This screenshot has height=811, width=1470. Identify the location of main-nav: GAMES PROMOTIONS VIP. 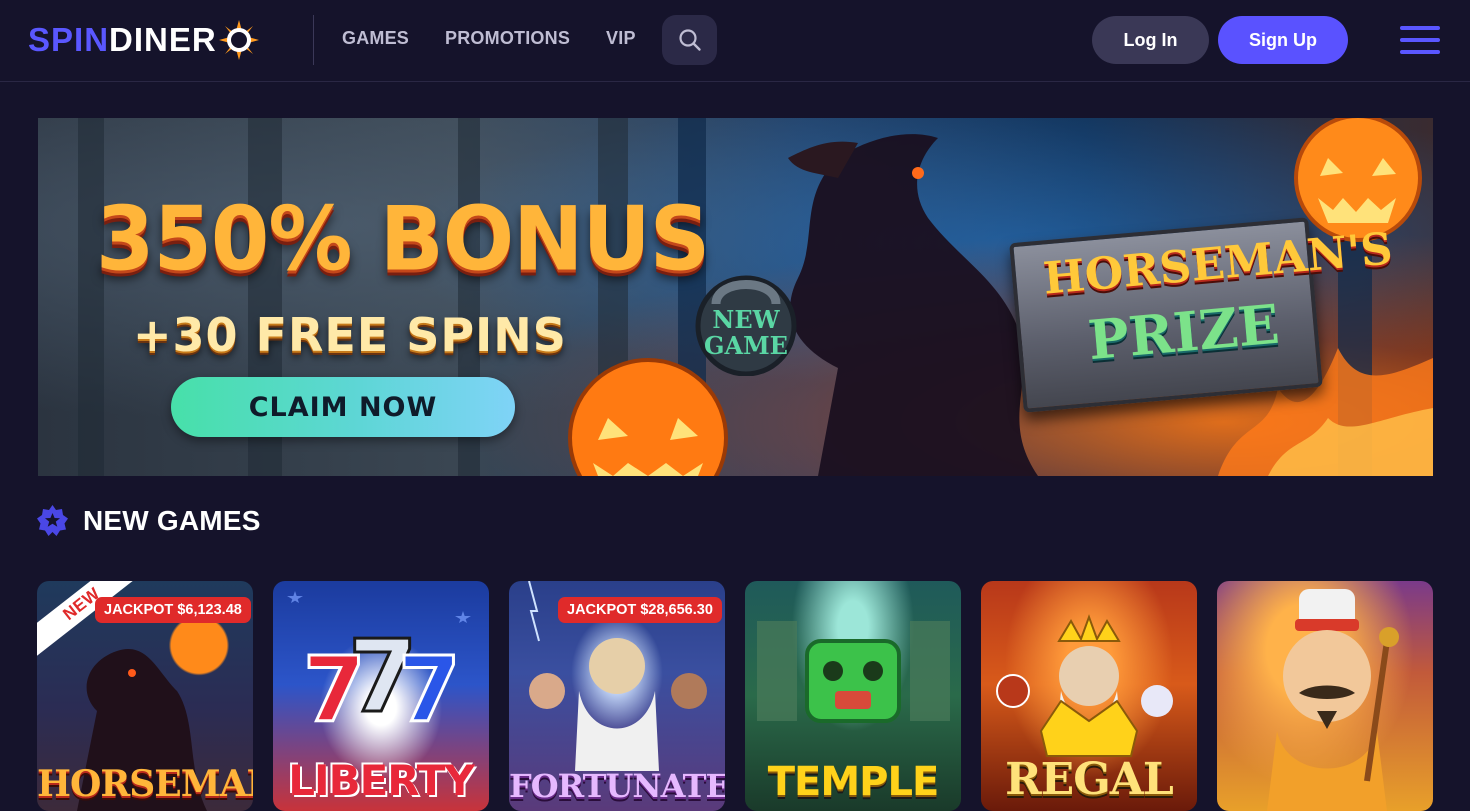
(489, 38).